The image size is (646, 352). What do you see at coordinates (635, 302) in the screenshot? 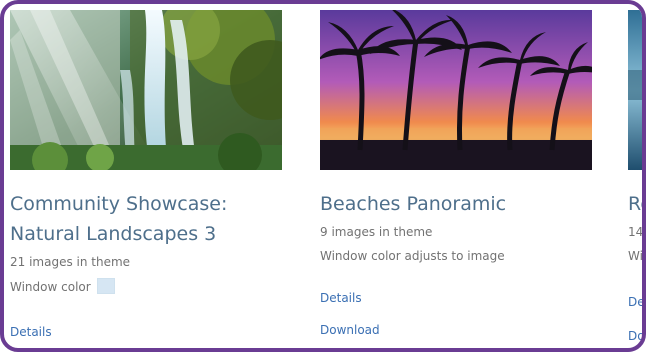
I see `details-link: Det` at bounding box center [635, 302].